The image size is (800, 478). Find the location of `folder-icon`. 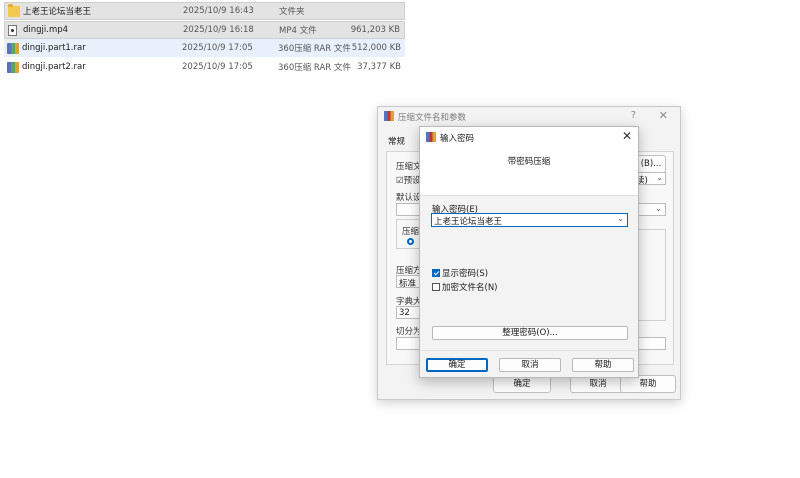

folder-icon is located at coordinates (14, 10).